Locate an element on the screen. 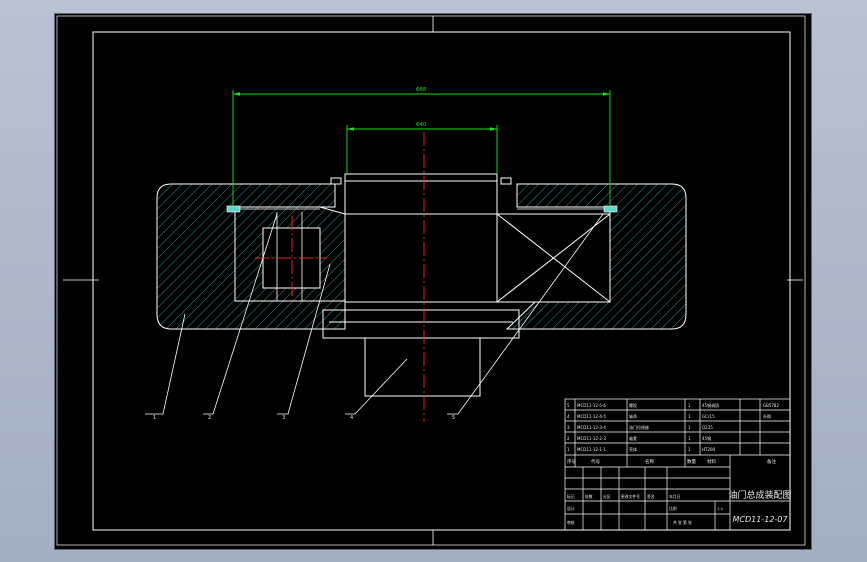 This screenshot has width=867, height=562. part-code: MCD11-12-1-1 is located at coordinates (591, 449).